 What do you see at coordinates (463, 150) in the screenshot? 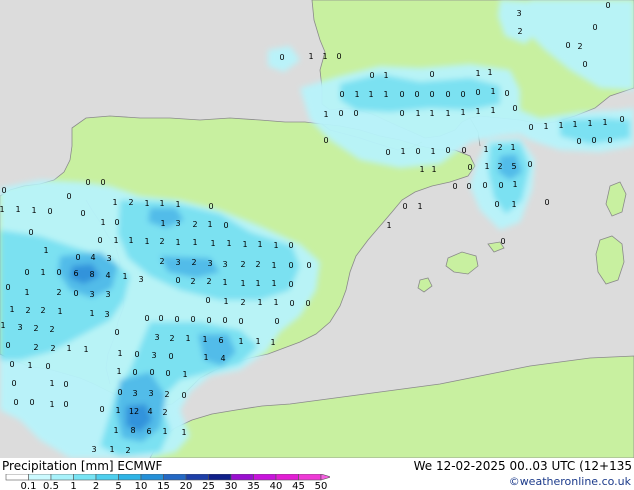
I see `precip-value-55: 0` at bounding box center [463, 150].